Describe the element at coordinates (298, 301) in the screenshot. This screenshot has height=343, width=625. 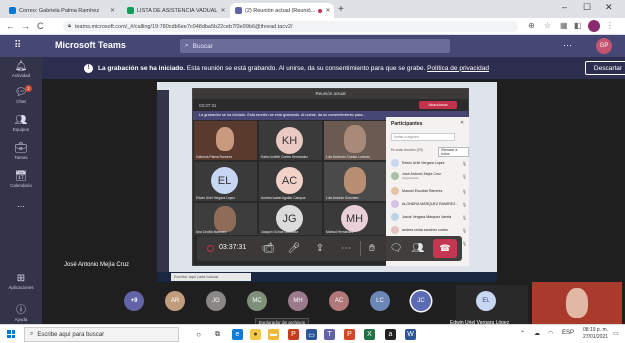
I see `participant-avatar: MH` at that location.